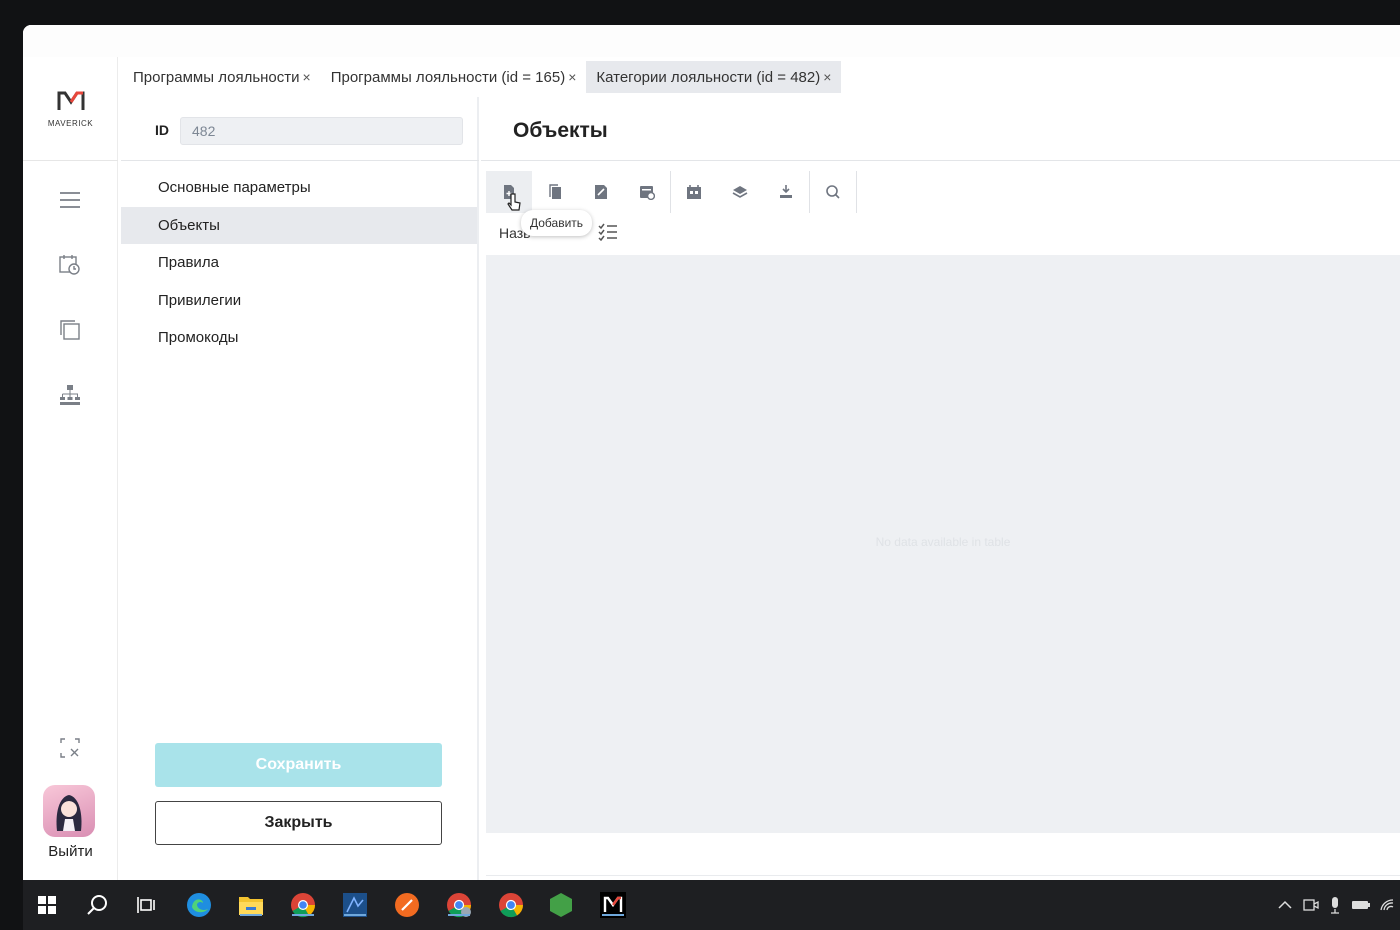 This screenshot has width=1400, height=930. What do you see at coordinates (557, 223) in the screenshot?
I see `tooltip: Добавить` at bounding box center [557, 223].